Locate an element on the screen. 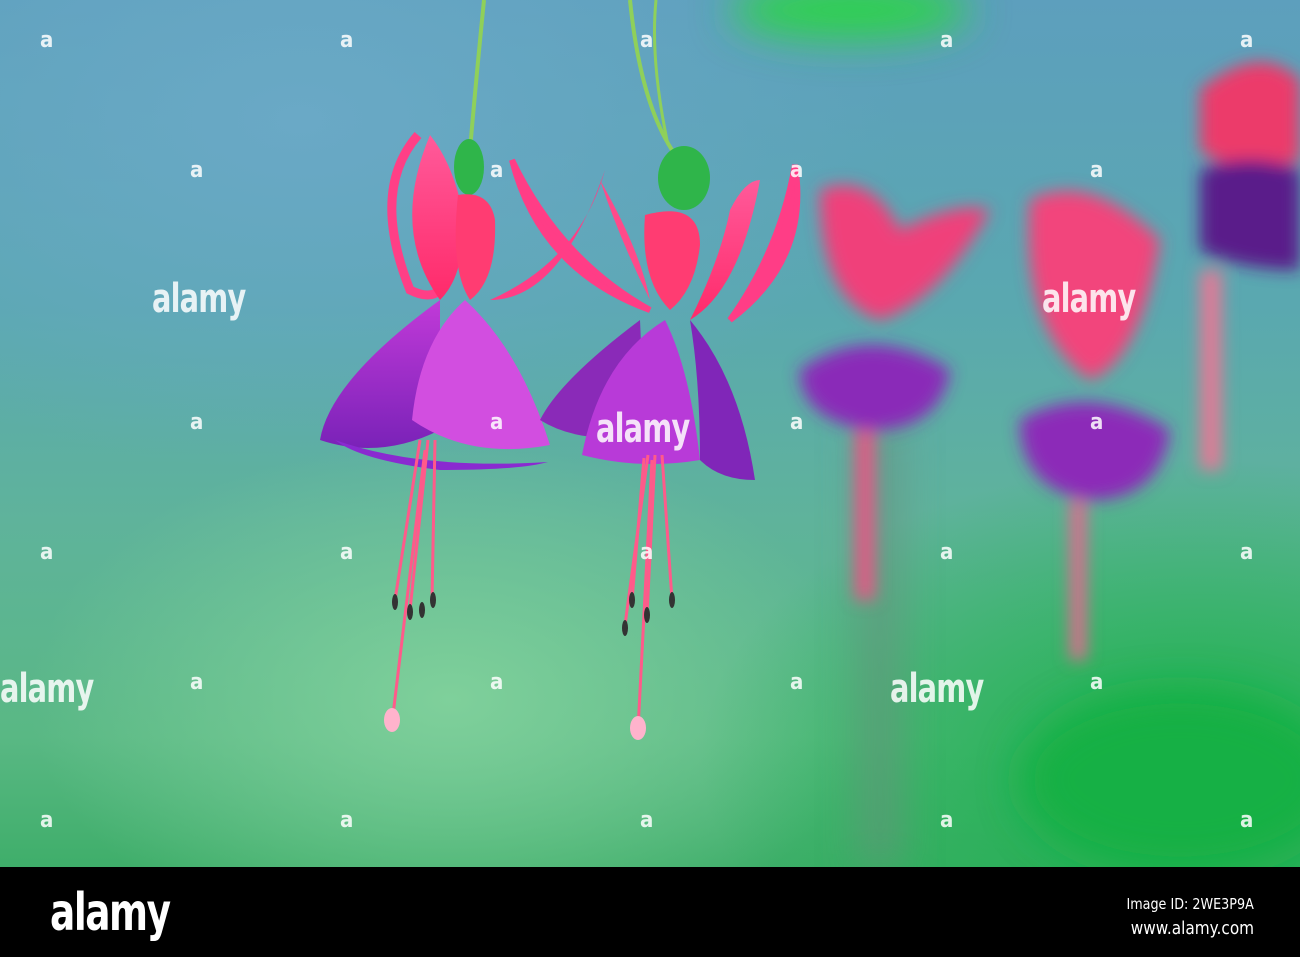 Image resolution: width=1300 pixels, height=957 pixels. website: www.alamy.com is located at coordinates (1192, 928).